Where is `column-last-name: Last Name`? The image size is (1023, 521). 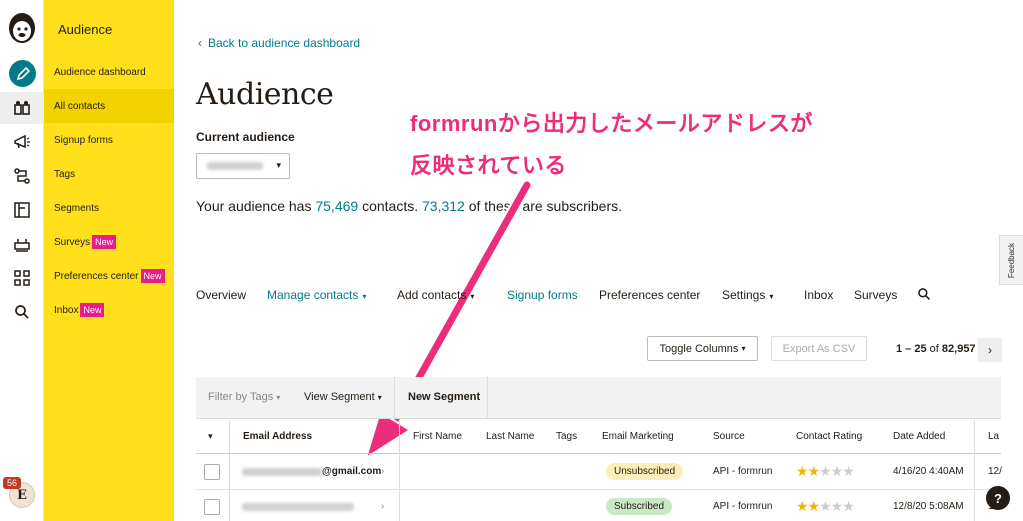
column-last-name: Last Name is located at coordinates (510, 436).